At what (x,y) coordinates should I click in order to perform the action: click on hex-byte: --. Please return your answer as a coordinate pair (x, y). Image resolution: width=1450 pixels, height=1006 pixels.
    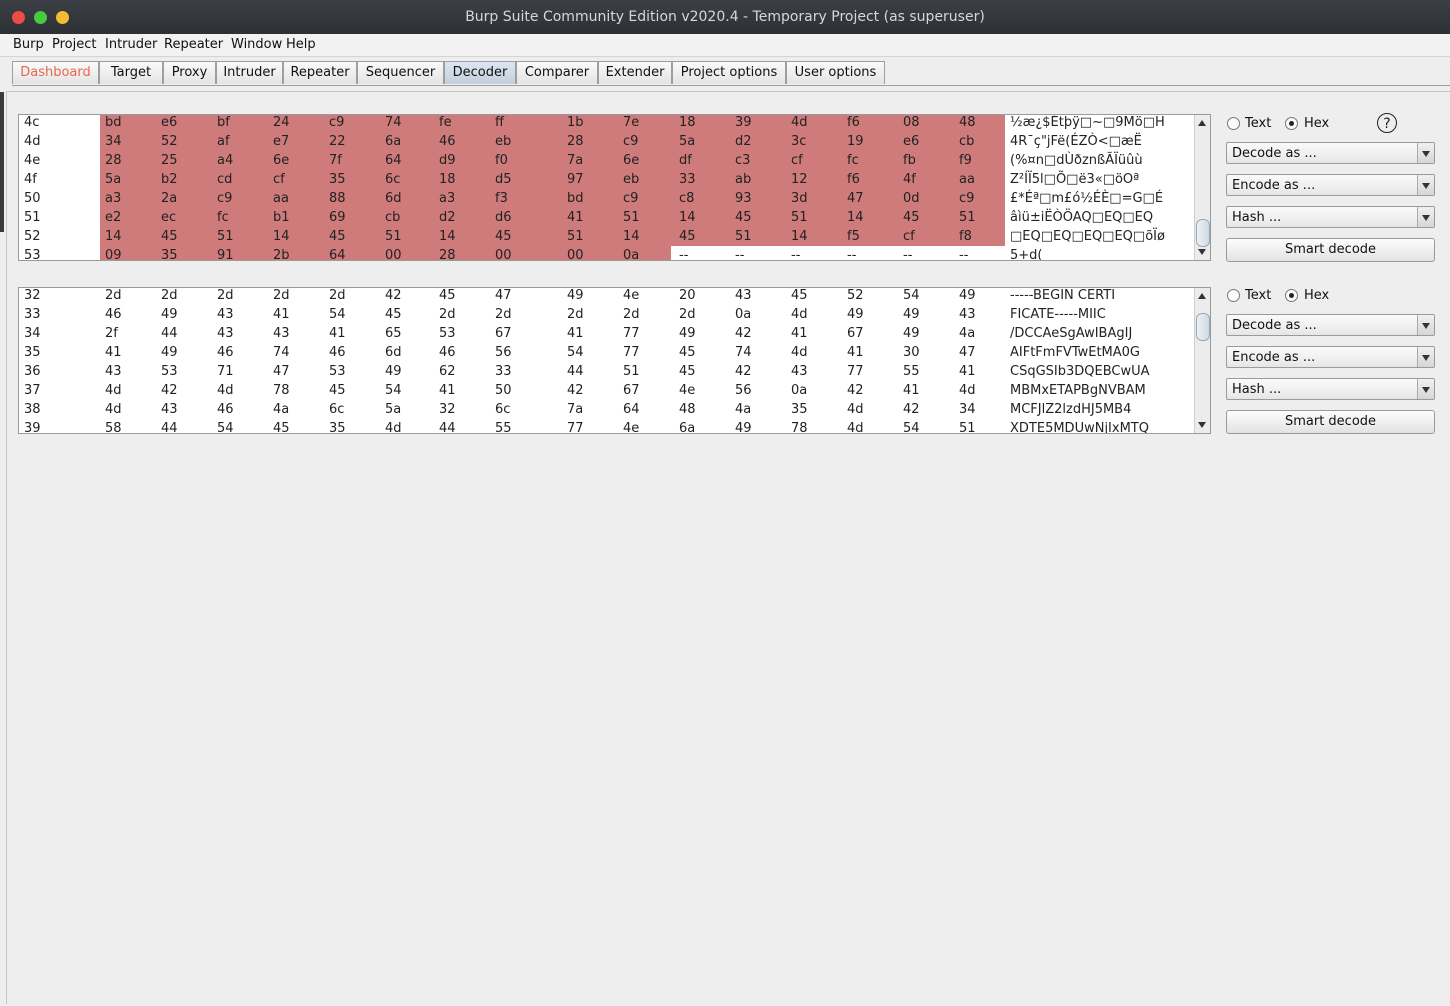
    Looking at the image, I should click on (795, 253).